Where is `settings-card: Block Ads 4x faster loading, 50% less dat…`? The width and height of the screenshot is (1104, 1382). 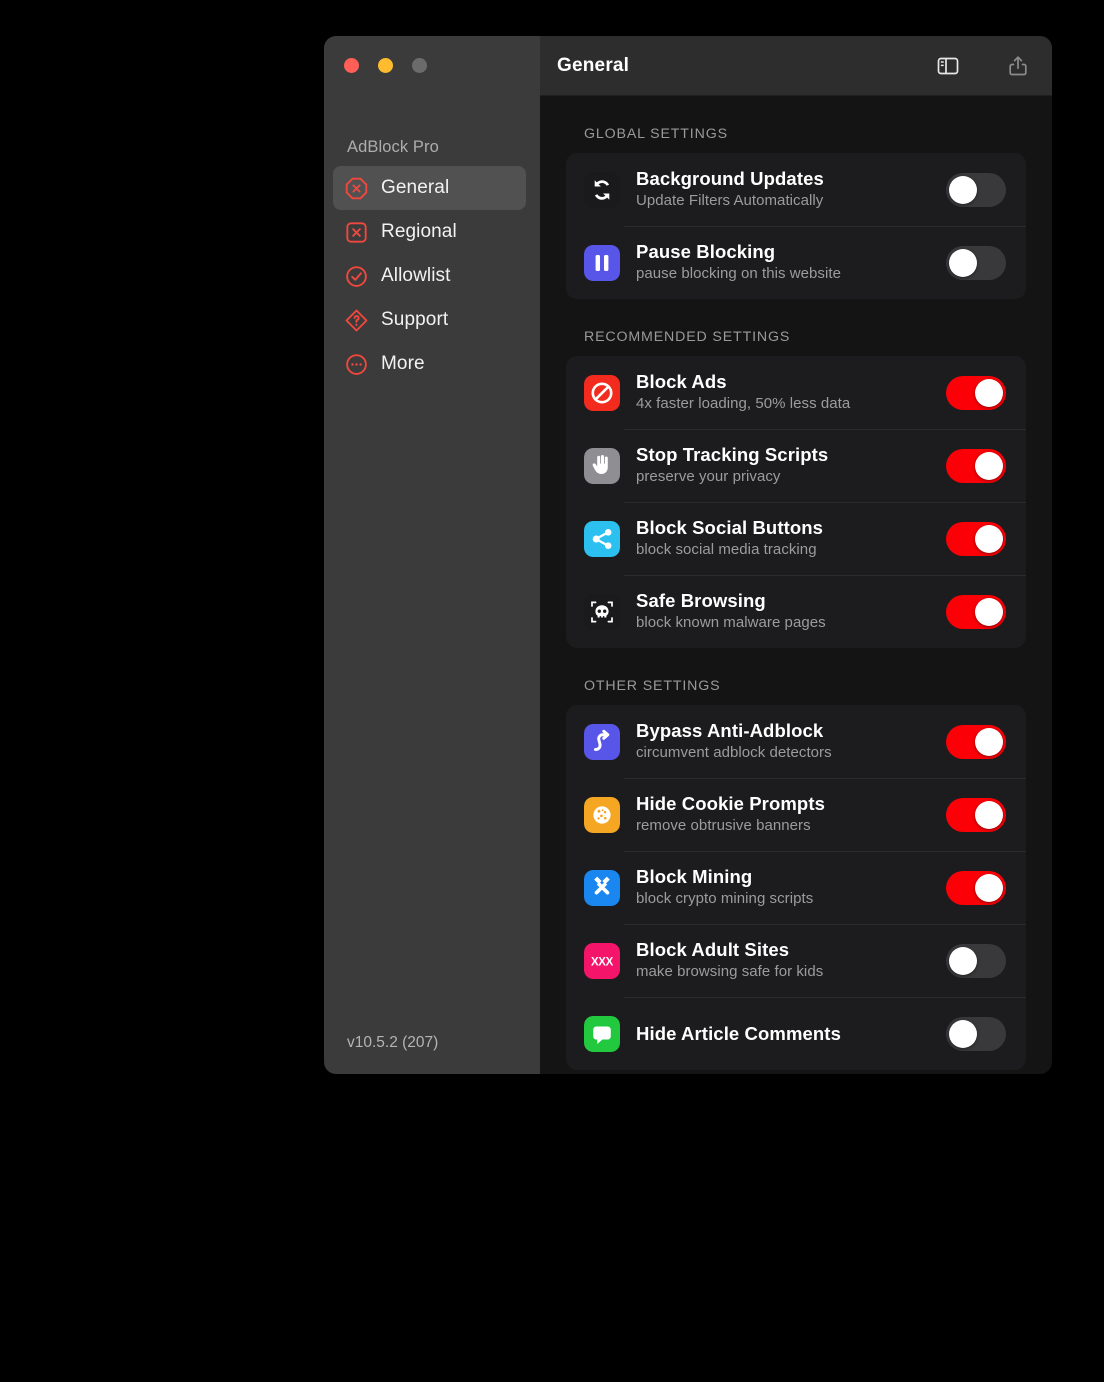 settings-card: Block Ads 4x faster loading, 50% less dat… is located at coordinates (796, 502).